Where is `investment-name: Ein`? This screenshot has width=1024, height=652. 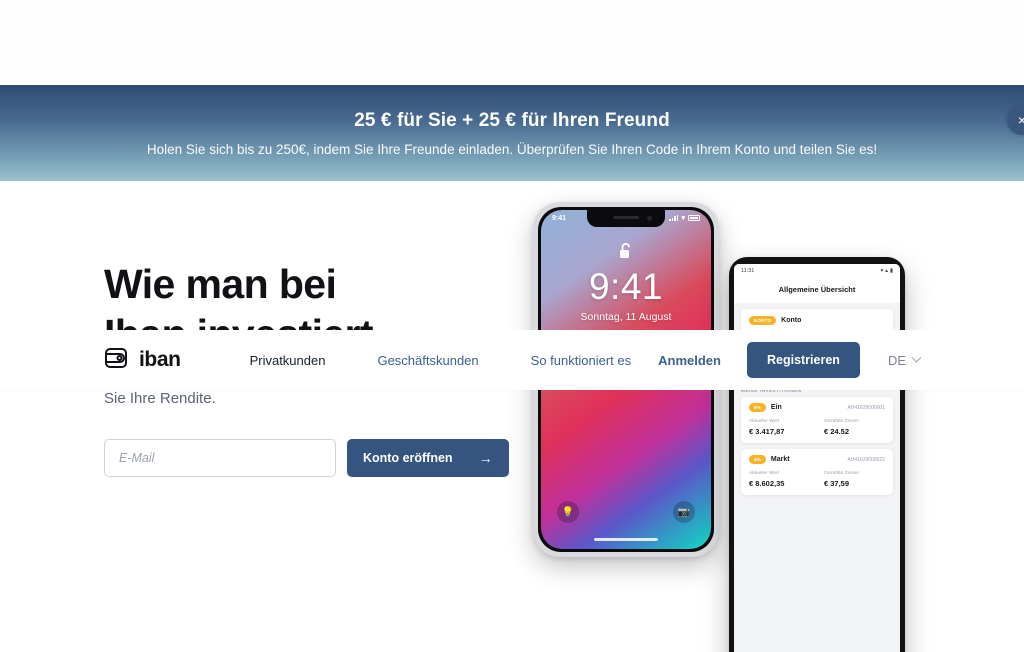
investment-name: Ein is located at coordinates (776, 407).